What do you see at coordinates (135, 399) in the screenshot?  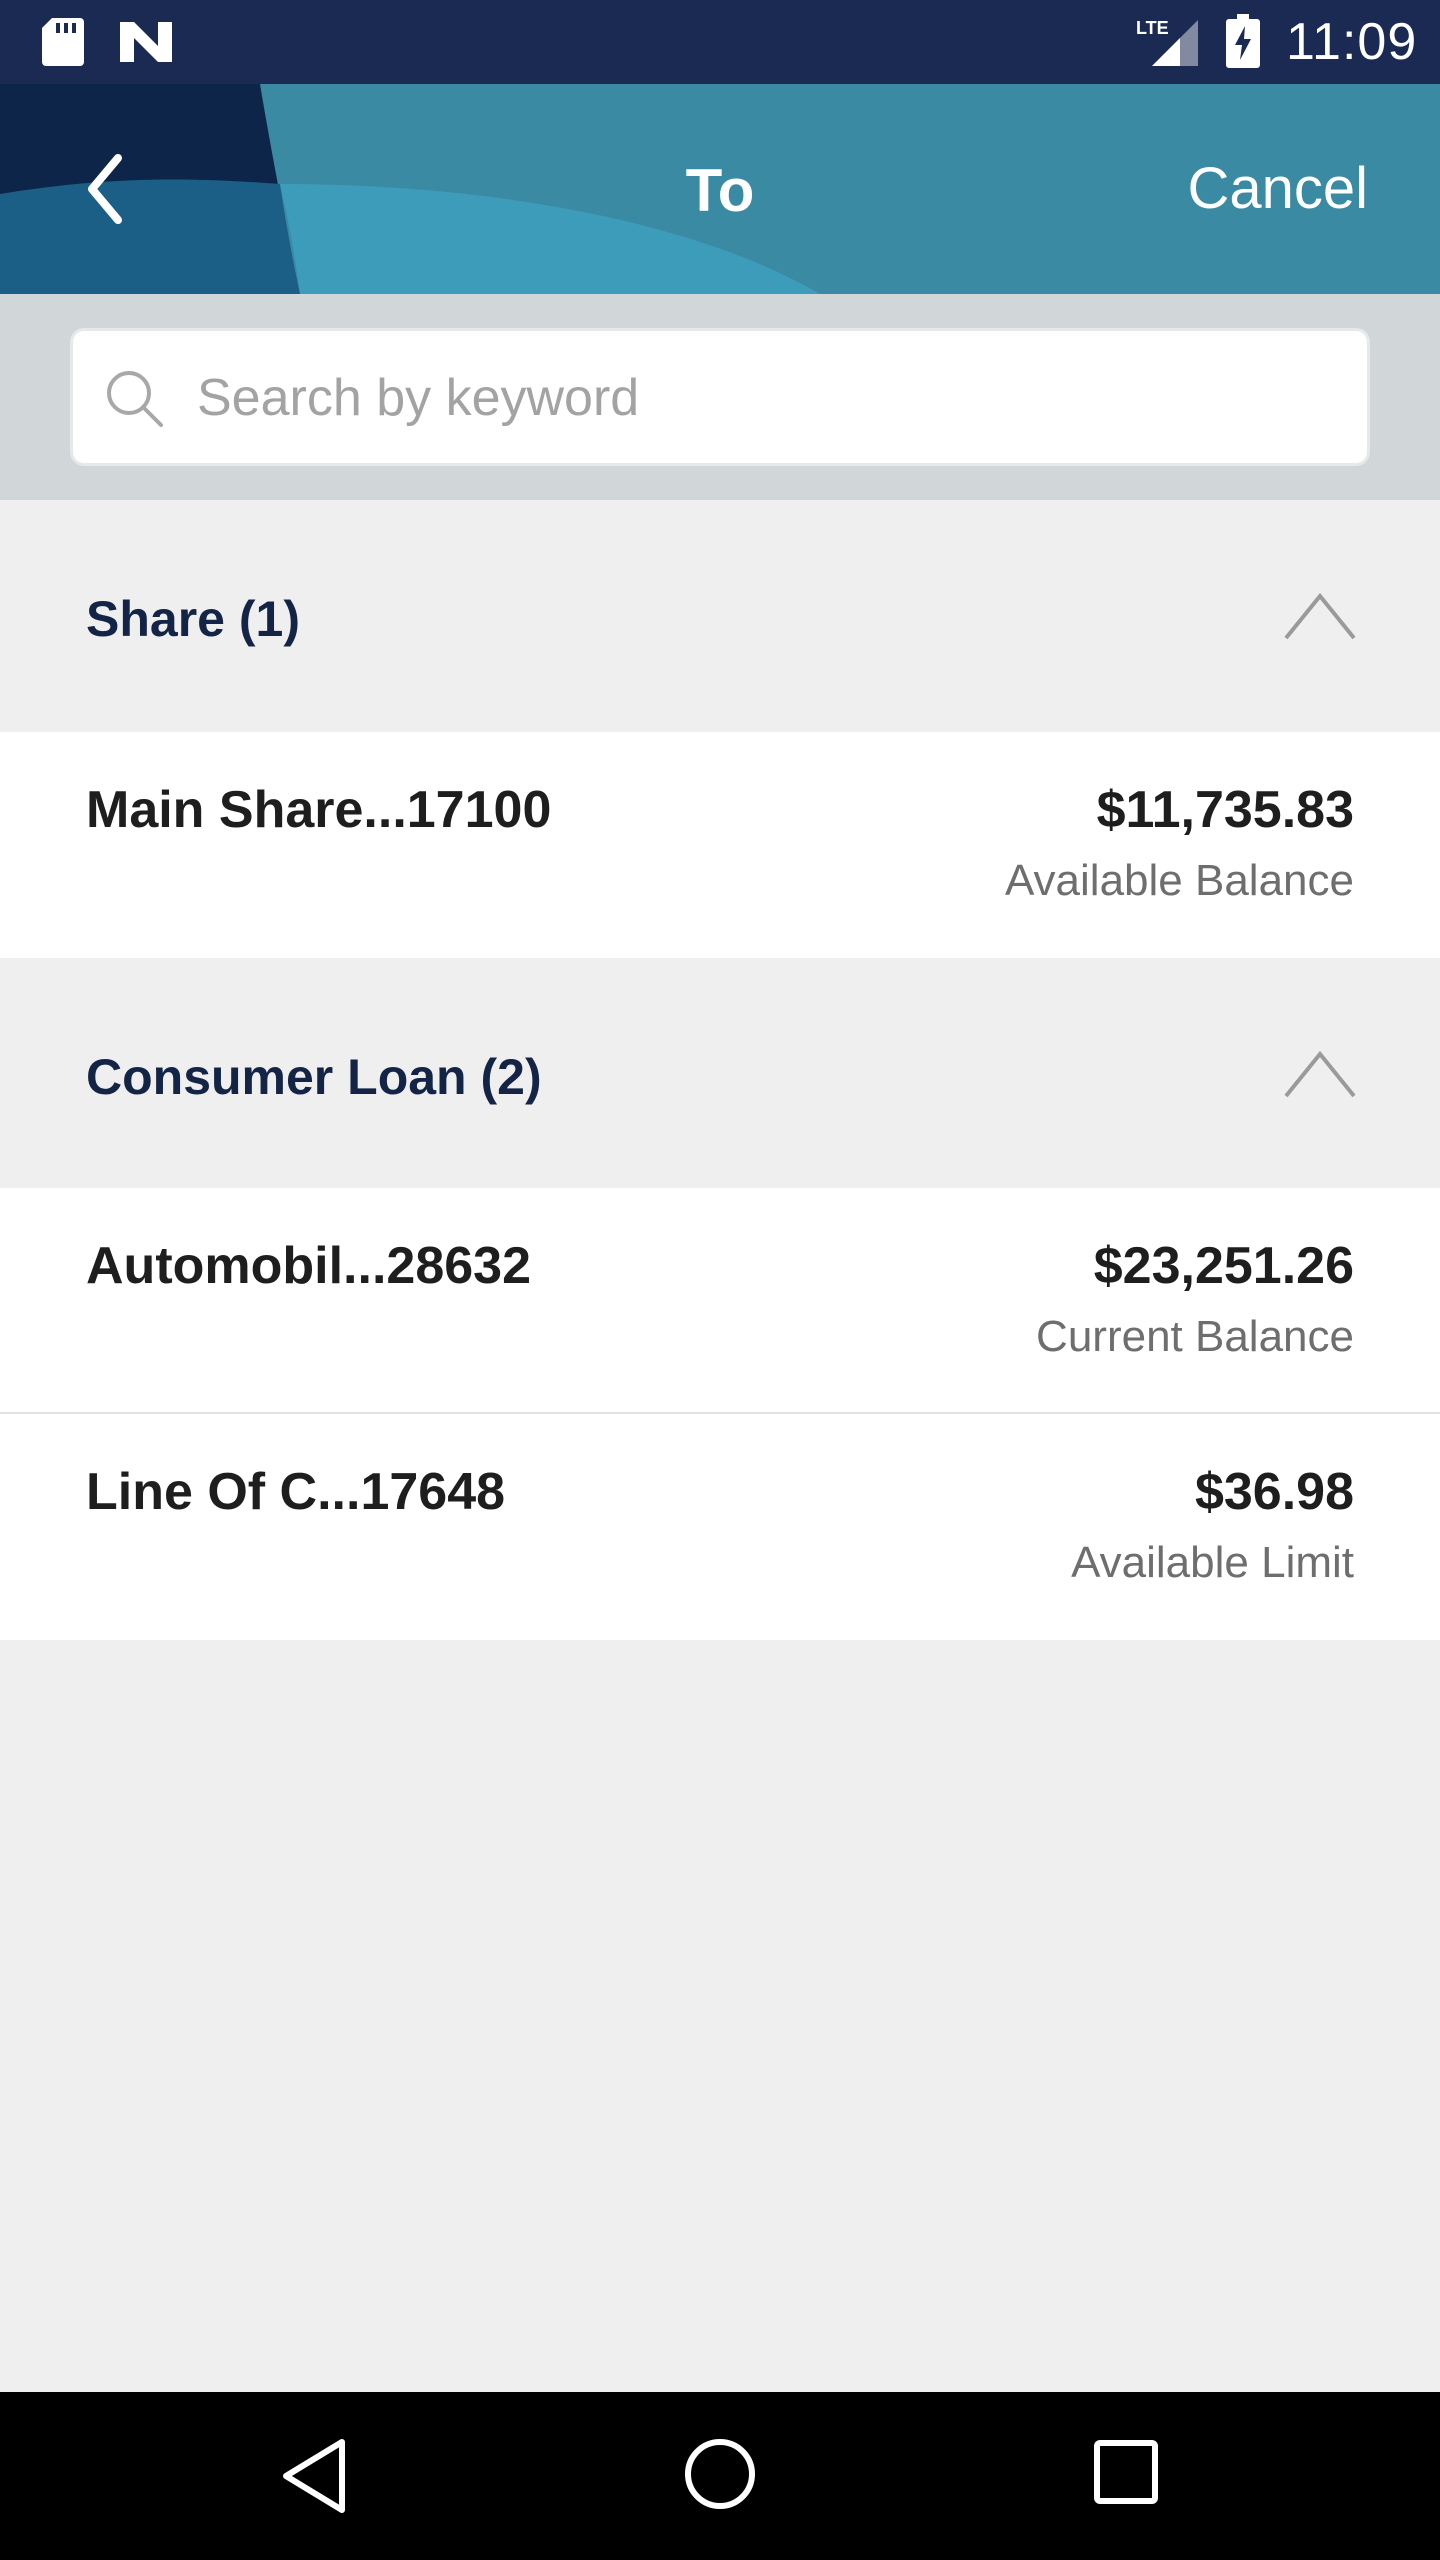 I see `search-icon` at bounding box center [135, 399].